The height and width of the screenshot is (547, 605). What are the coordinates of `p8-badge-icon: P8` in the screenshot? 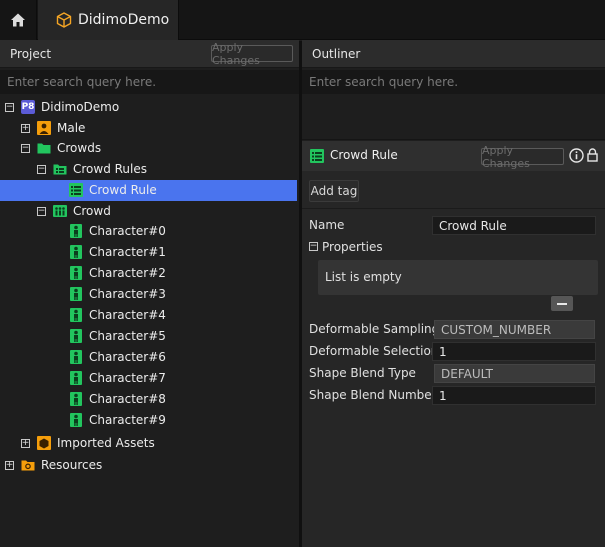 It's located at (28, 107).